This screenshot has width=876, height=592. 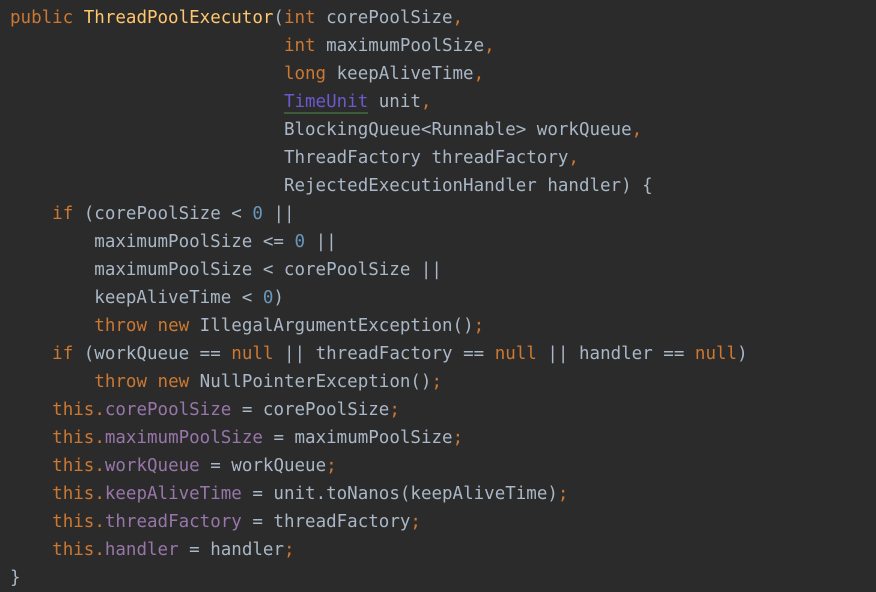 What do you see at coordinates (263, 466) in the screenshot?
I see `code-token-ident: = workQueue` at bounding box center [263, 466].